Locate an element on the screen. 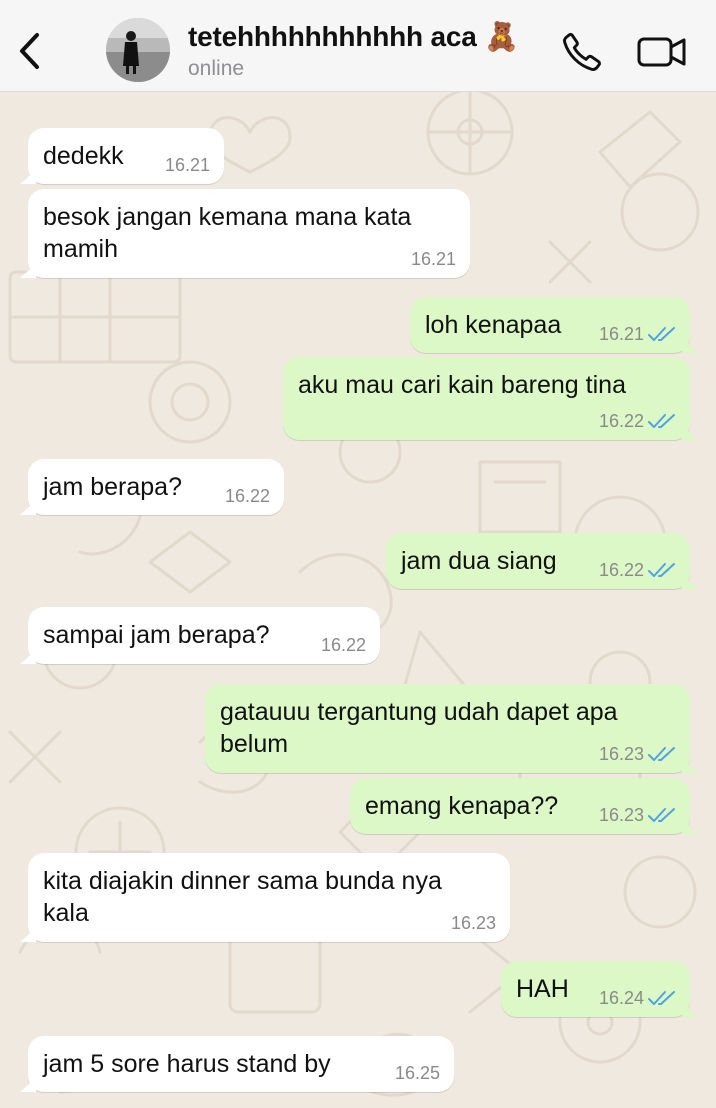  contact-status: online is located at coordinates (216, 68).